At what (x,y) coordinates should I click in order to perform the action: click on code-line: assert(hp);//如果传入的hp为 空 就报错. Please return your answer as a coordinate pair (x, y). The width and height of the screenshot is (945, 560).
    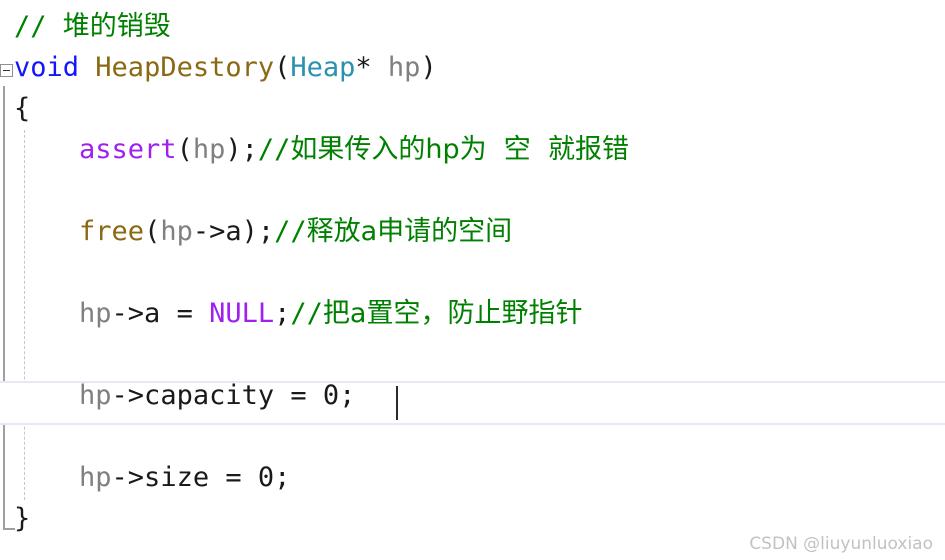
    Looking at the image, I should click on (479, 150).